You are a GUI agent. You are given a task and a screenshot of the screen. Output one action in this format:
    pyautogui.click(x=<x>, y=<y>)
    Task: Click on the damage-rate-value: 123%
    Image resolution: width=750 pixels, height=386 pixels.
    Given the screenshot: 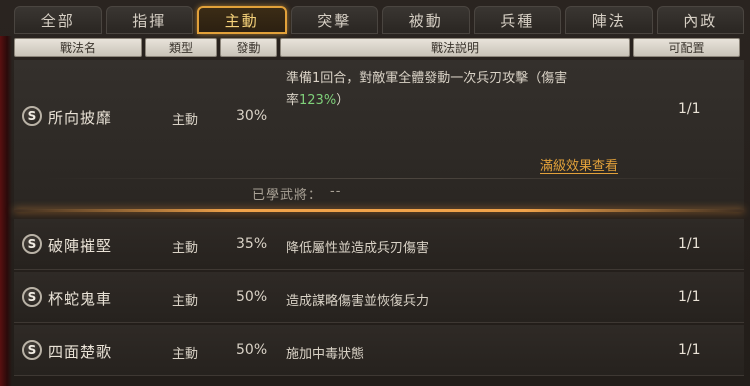 What is the action you would take?
    pyautogui.click(x=318, y=100)
    